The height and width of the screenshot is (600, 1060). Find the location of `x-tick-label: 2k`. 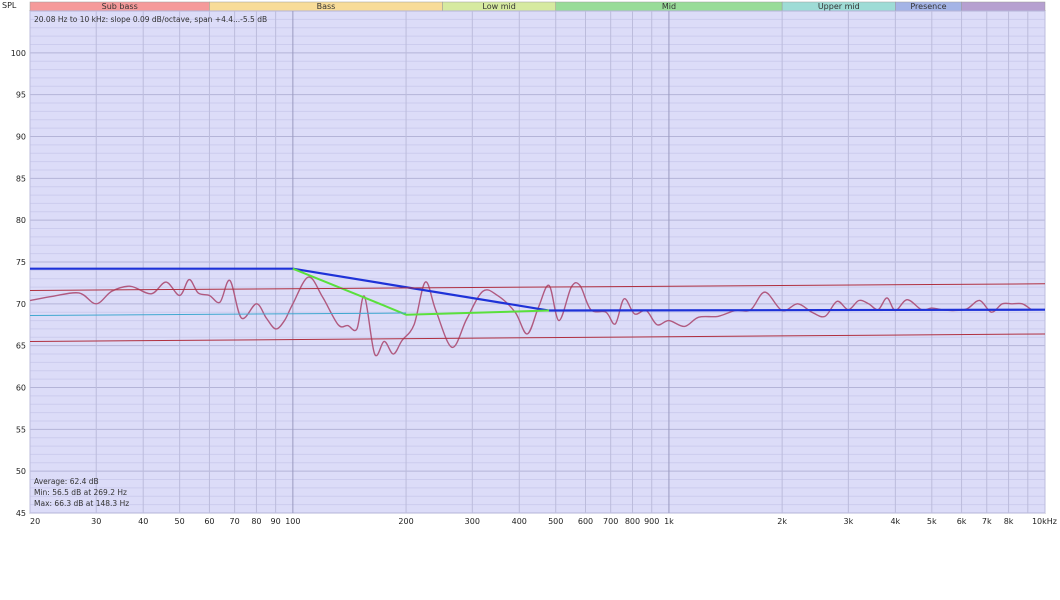

x-tick-label: 2k is located at coordinates (782, 521).